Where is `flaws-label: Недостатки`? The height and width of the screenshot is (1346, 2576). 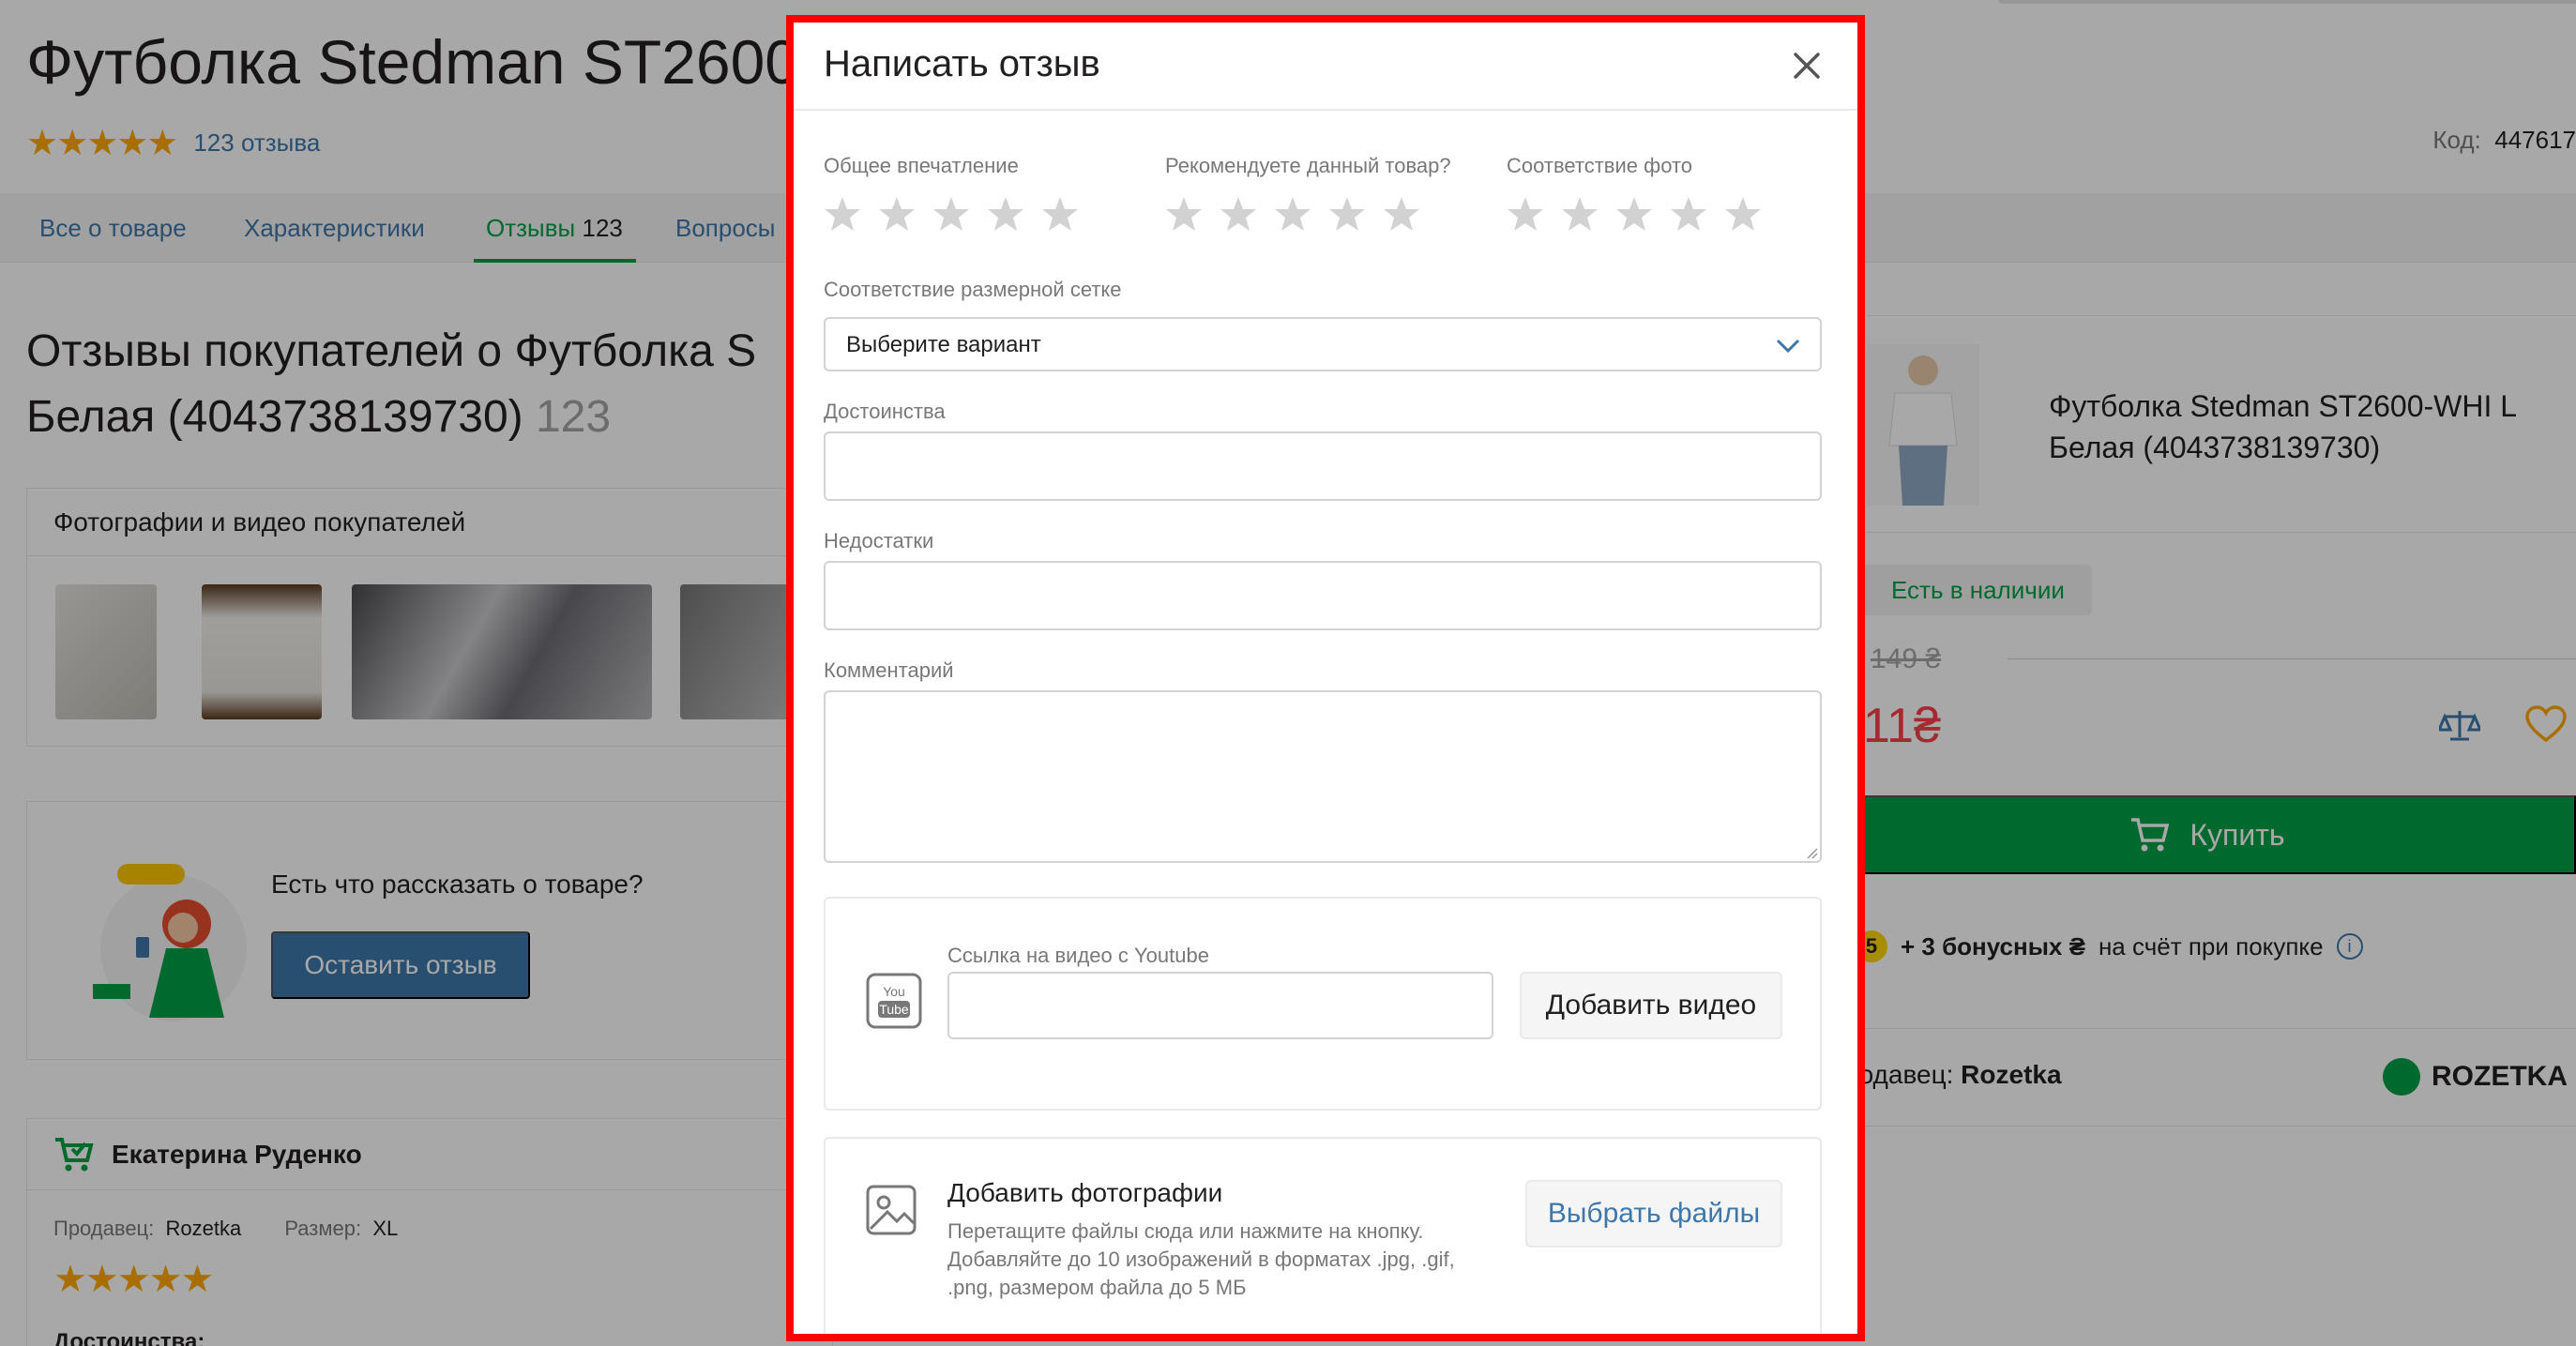
flaws-label: Недостатки is located at coordinates (879, 540).